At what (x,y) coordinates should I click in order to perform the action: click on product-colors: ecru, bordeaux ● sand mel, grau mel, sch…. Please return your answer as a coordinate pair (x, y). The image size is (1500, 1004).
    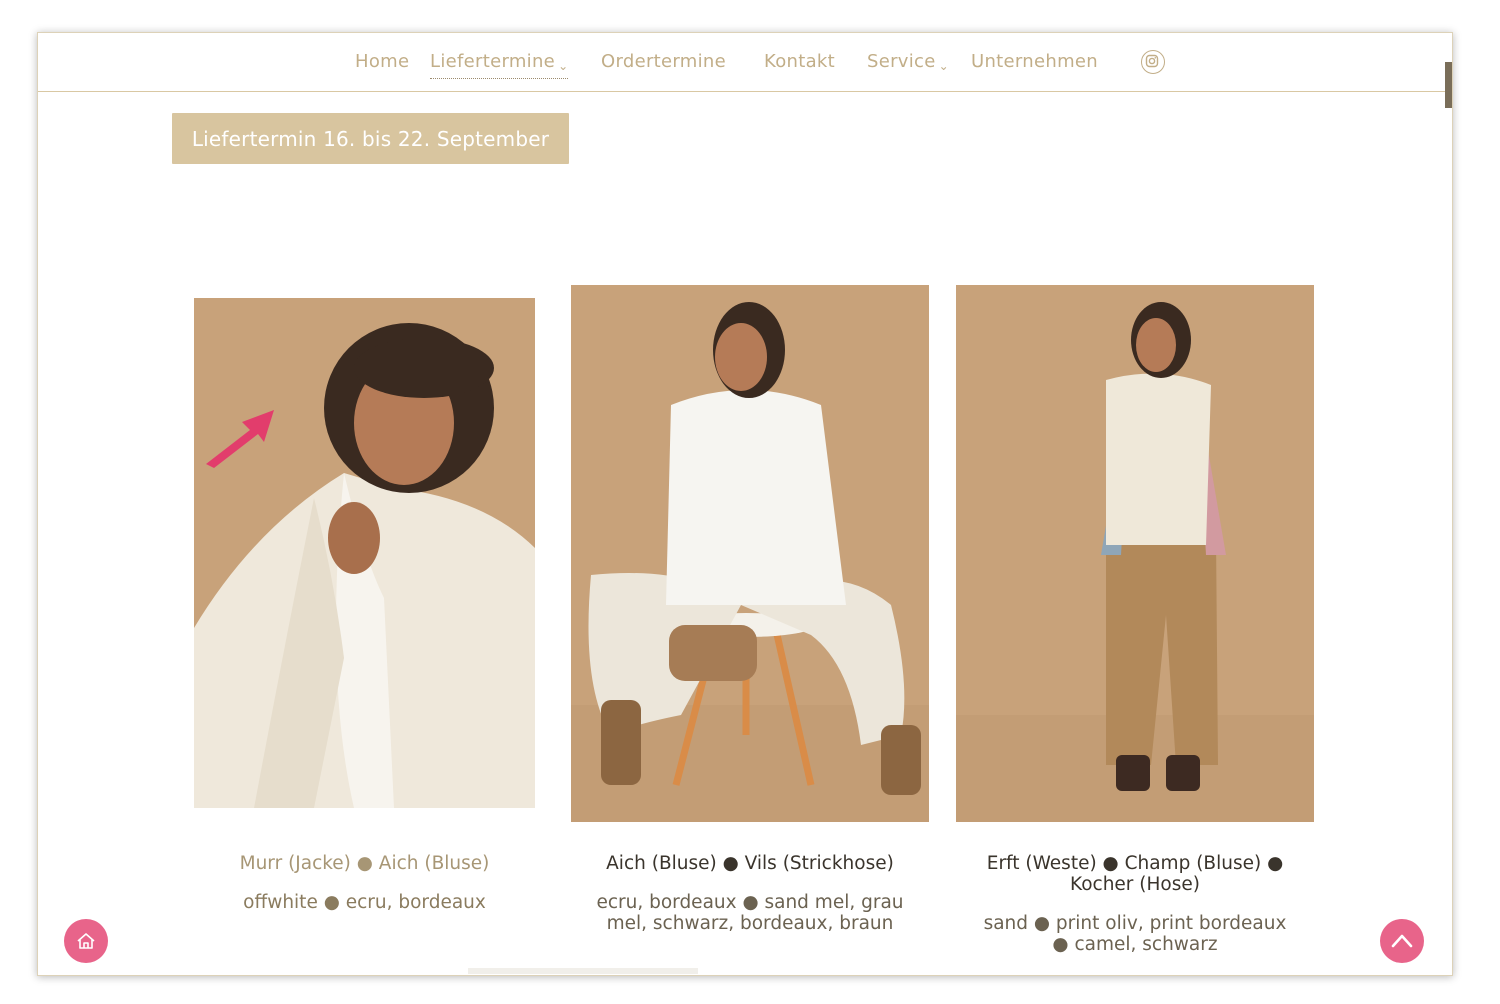
    Looking at the image, I should click on (750, 913).